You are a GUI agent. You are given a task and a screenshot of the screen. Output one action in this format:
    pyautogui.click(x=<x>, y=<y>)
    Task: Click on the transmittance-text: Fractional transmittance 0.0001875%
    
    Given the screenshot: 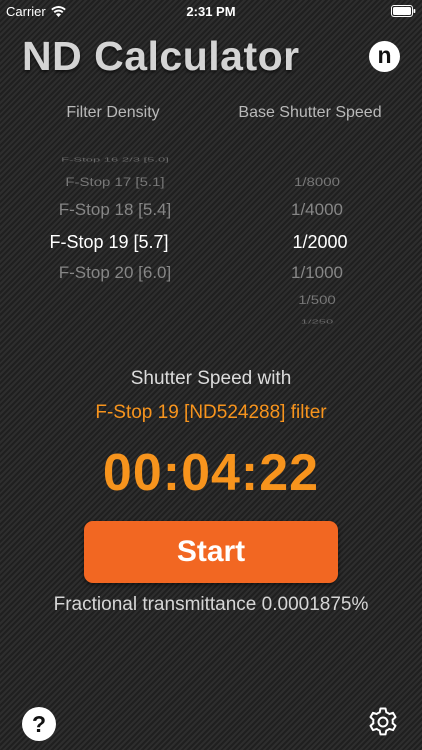 What is the action you would take?
    pyautogui.click(x=211, y=604)
    